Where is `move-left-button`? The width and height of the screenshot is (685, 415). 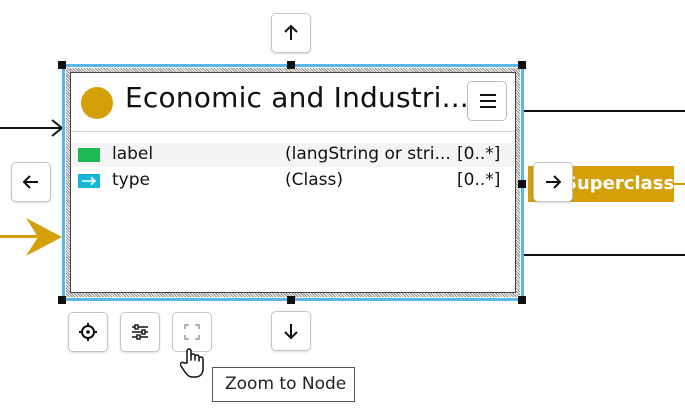
move-left-button is located at coordinates (31, 182).